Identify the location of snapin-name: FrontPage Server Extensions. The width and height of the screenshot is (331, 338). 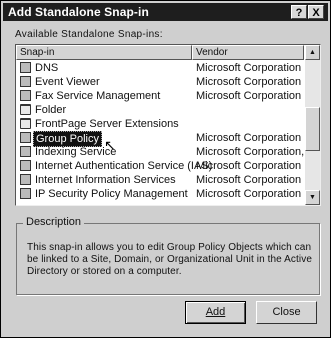
(107, 124).